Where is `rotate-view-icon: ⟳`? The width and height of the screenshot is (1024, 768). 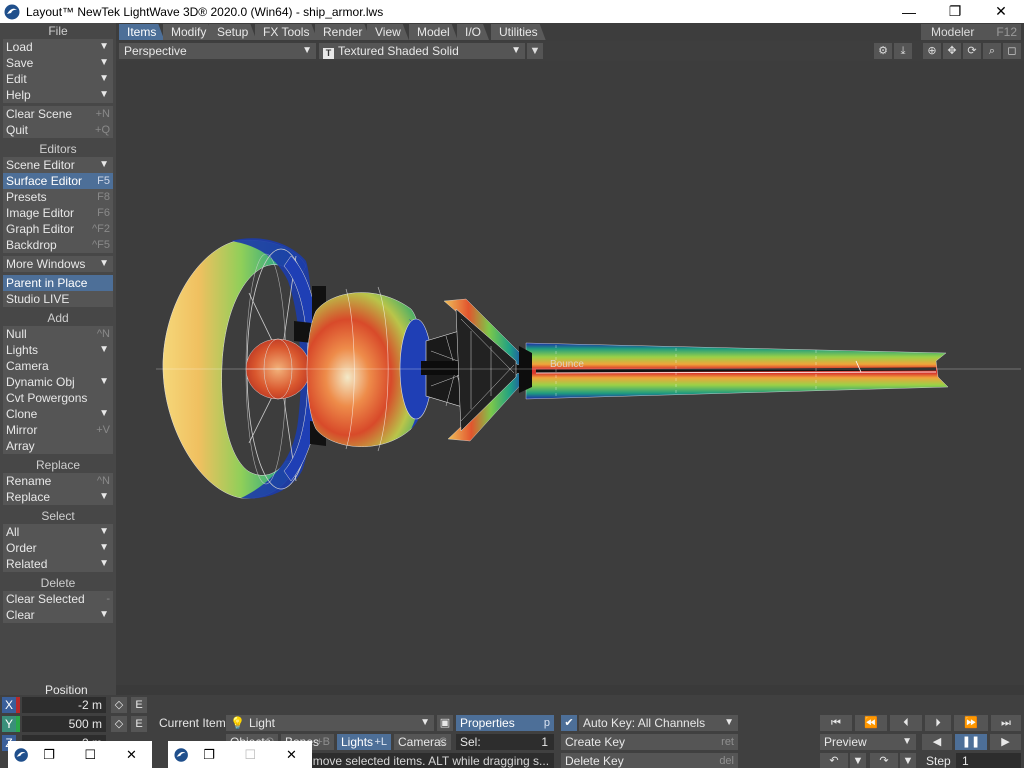
rotate-view-icon: ⟳ is located at coordinates (972, 51).